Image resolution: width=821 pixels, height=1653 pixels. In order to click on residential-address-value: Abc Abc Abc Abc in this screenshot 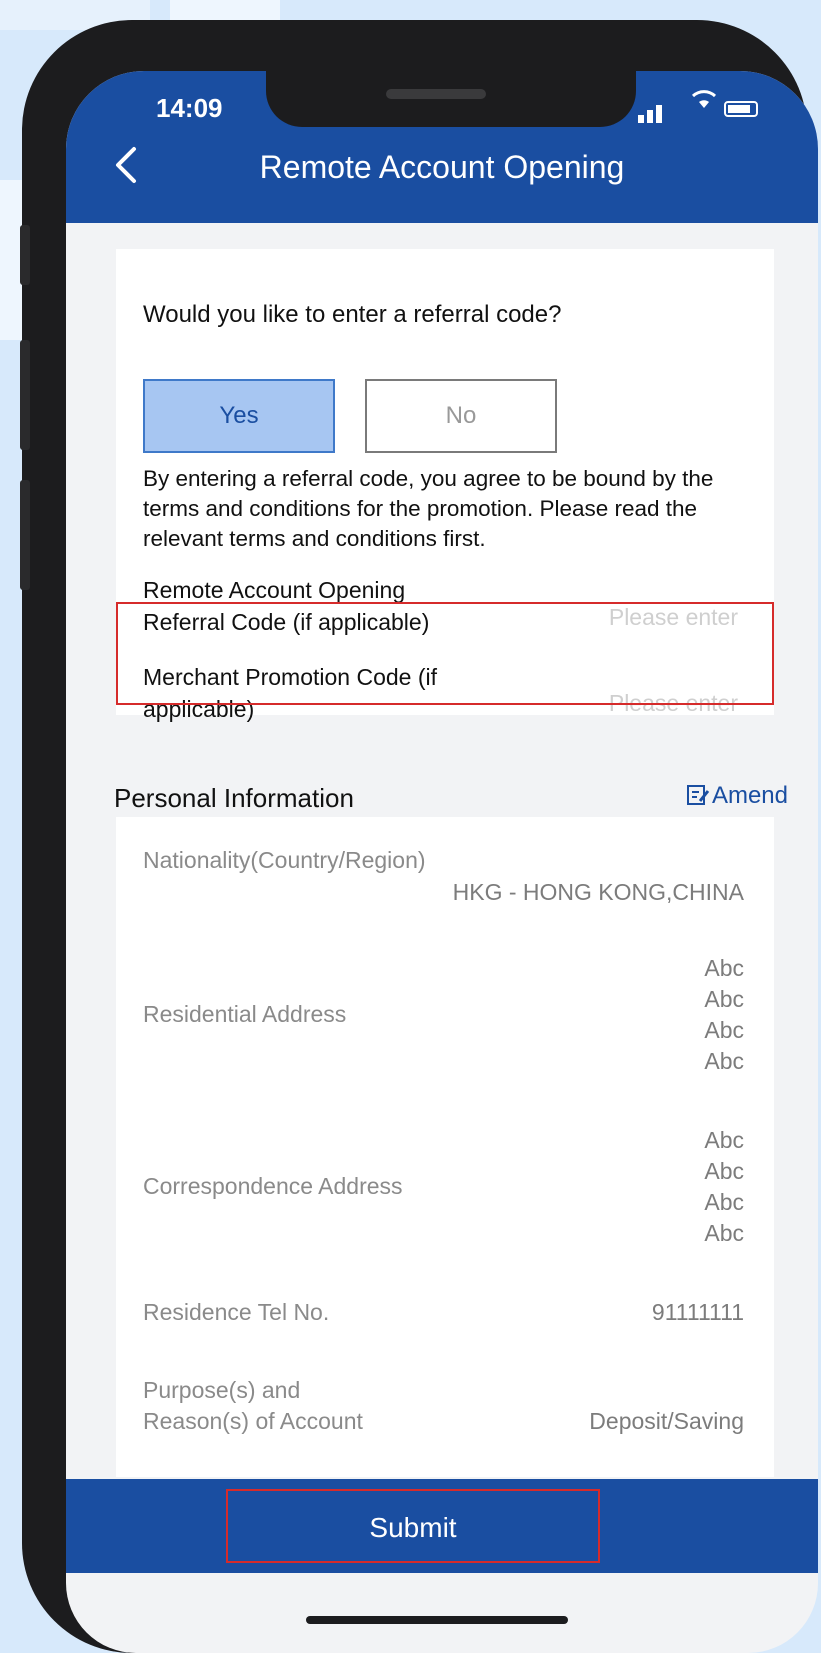, I will do `click(724, 1015)`.